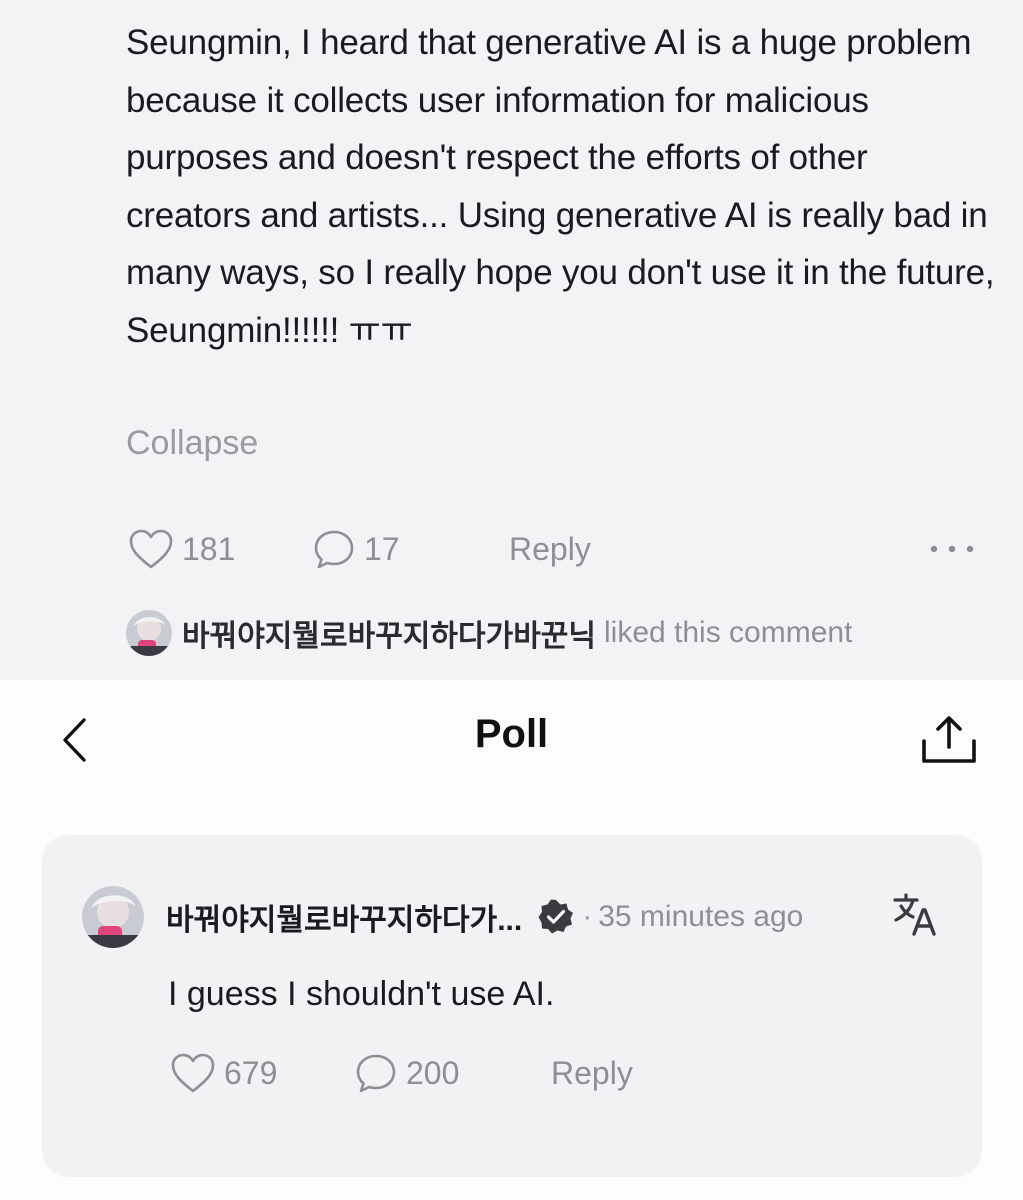 This screenshot has height=1200, width=1023. What do you see at coordinates (389, 633) in the screenshot?
I see `liked-by-username: 바꿔야지뭘로바꾸지하다가바꾼닉` at bounding box center [389, 633].